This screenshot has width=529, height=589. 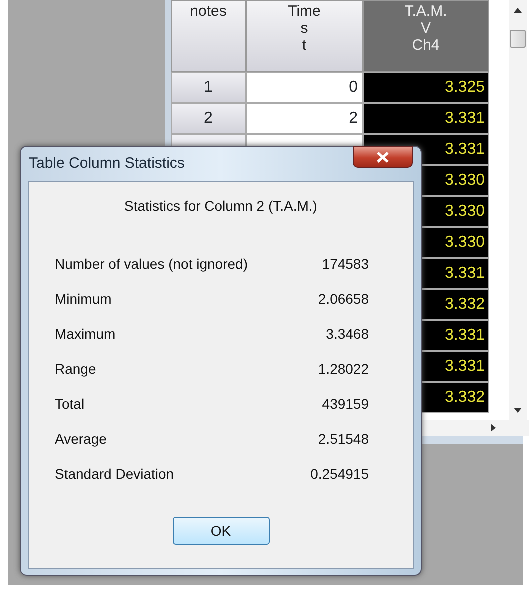 I want to click on stat-label: Minimum, so click(x=83, y=299).